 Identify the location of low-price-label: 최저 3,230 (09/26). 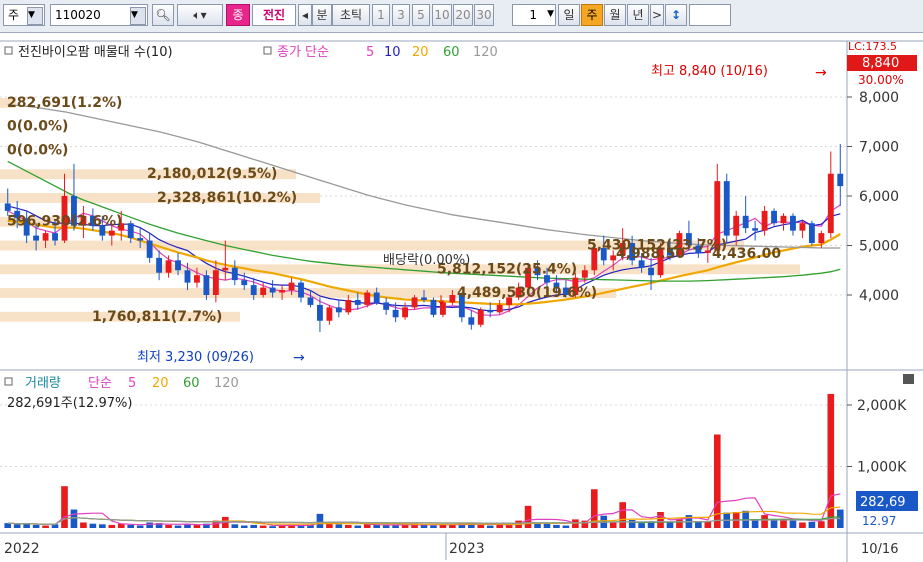
(195, 357).